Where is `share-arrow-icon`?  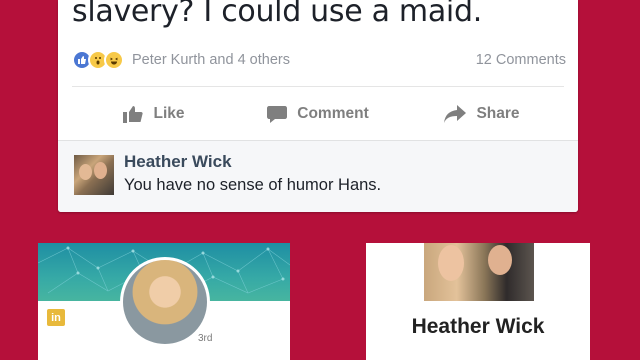
share-arrow-icon is located at coordinates (455, 114).